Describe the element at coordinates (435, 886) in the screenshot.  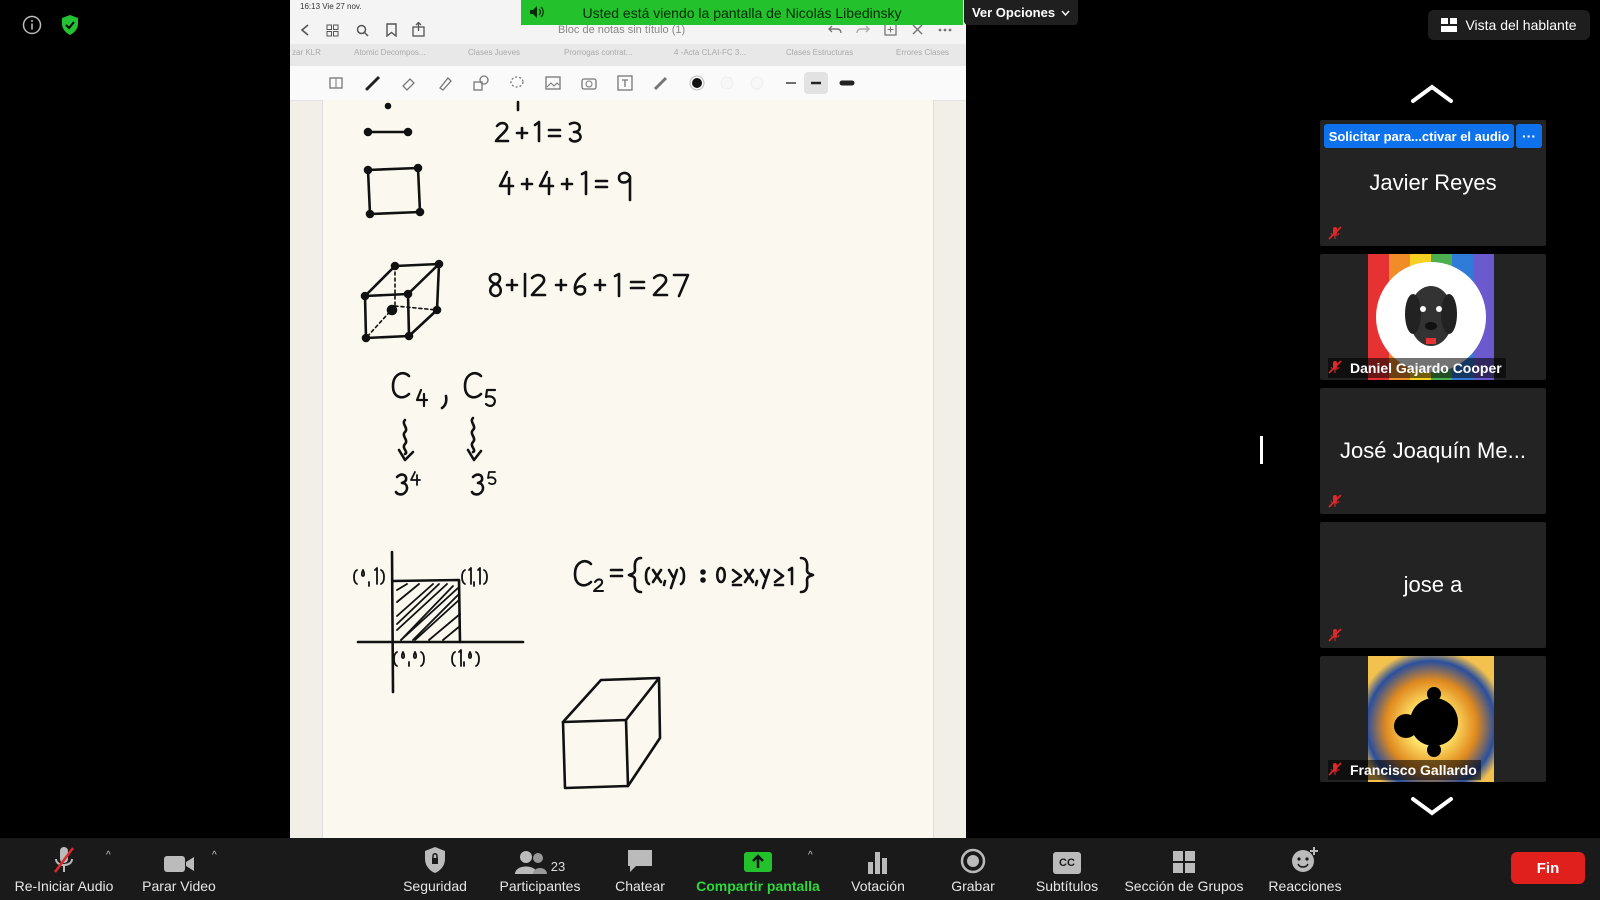
I see `security-label: Seguridad` at that location.